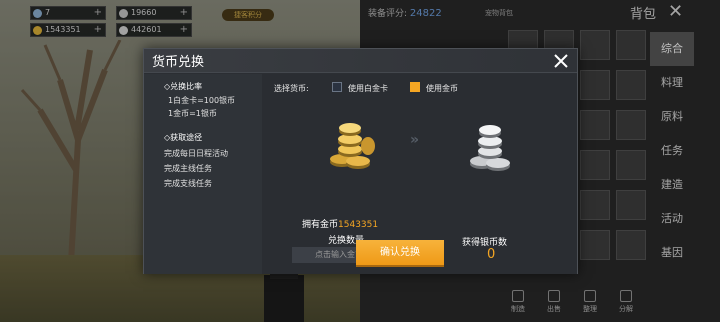 Image resolution: width=720 pixels, height=322 pixels. I want to click on source-line: 完成主线任务, so click(188, 168).